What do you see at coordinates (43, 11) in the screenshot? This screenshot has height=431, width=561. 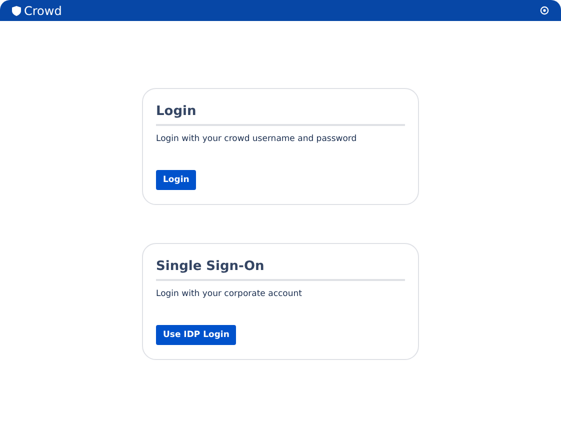 I see `app-title: Crowd` at bounding box center [43, 11].